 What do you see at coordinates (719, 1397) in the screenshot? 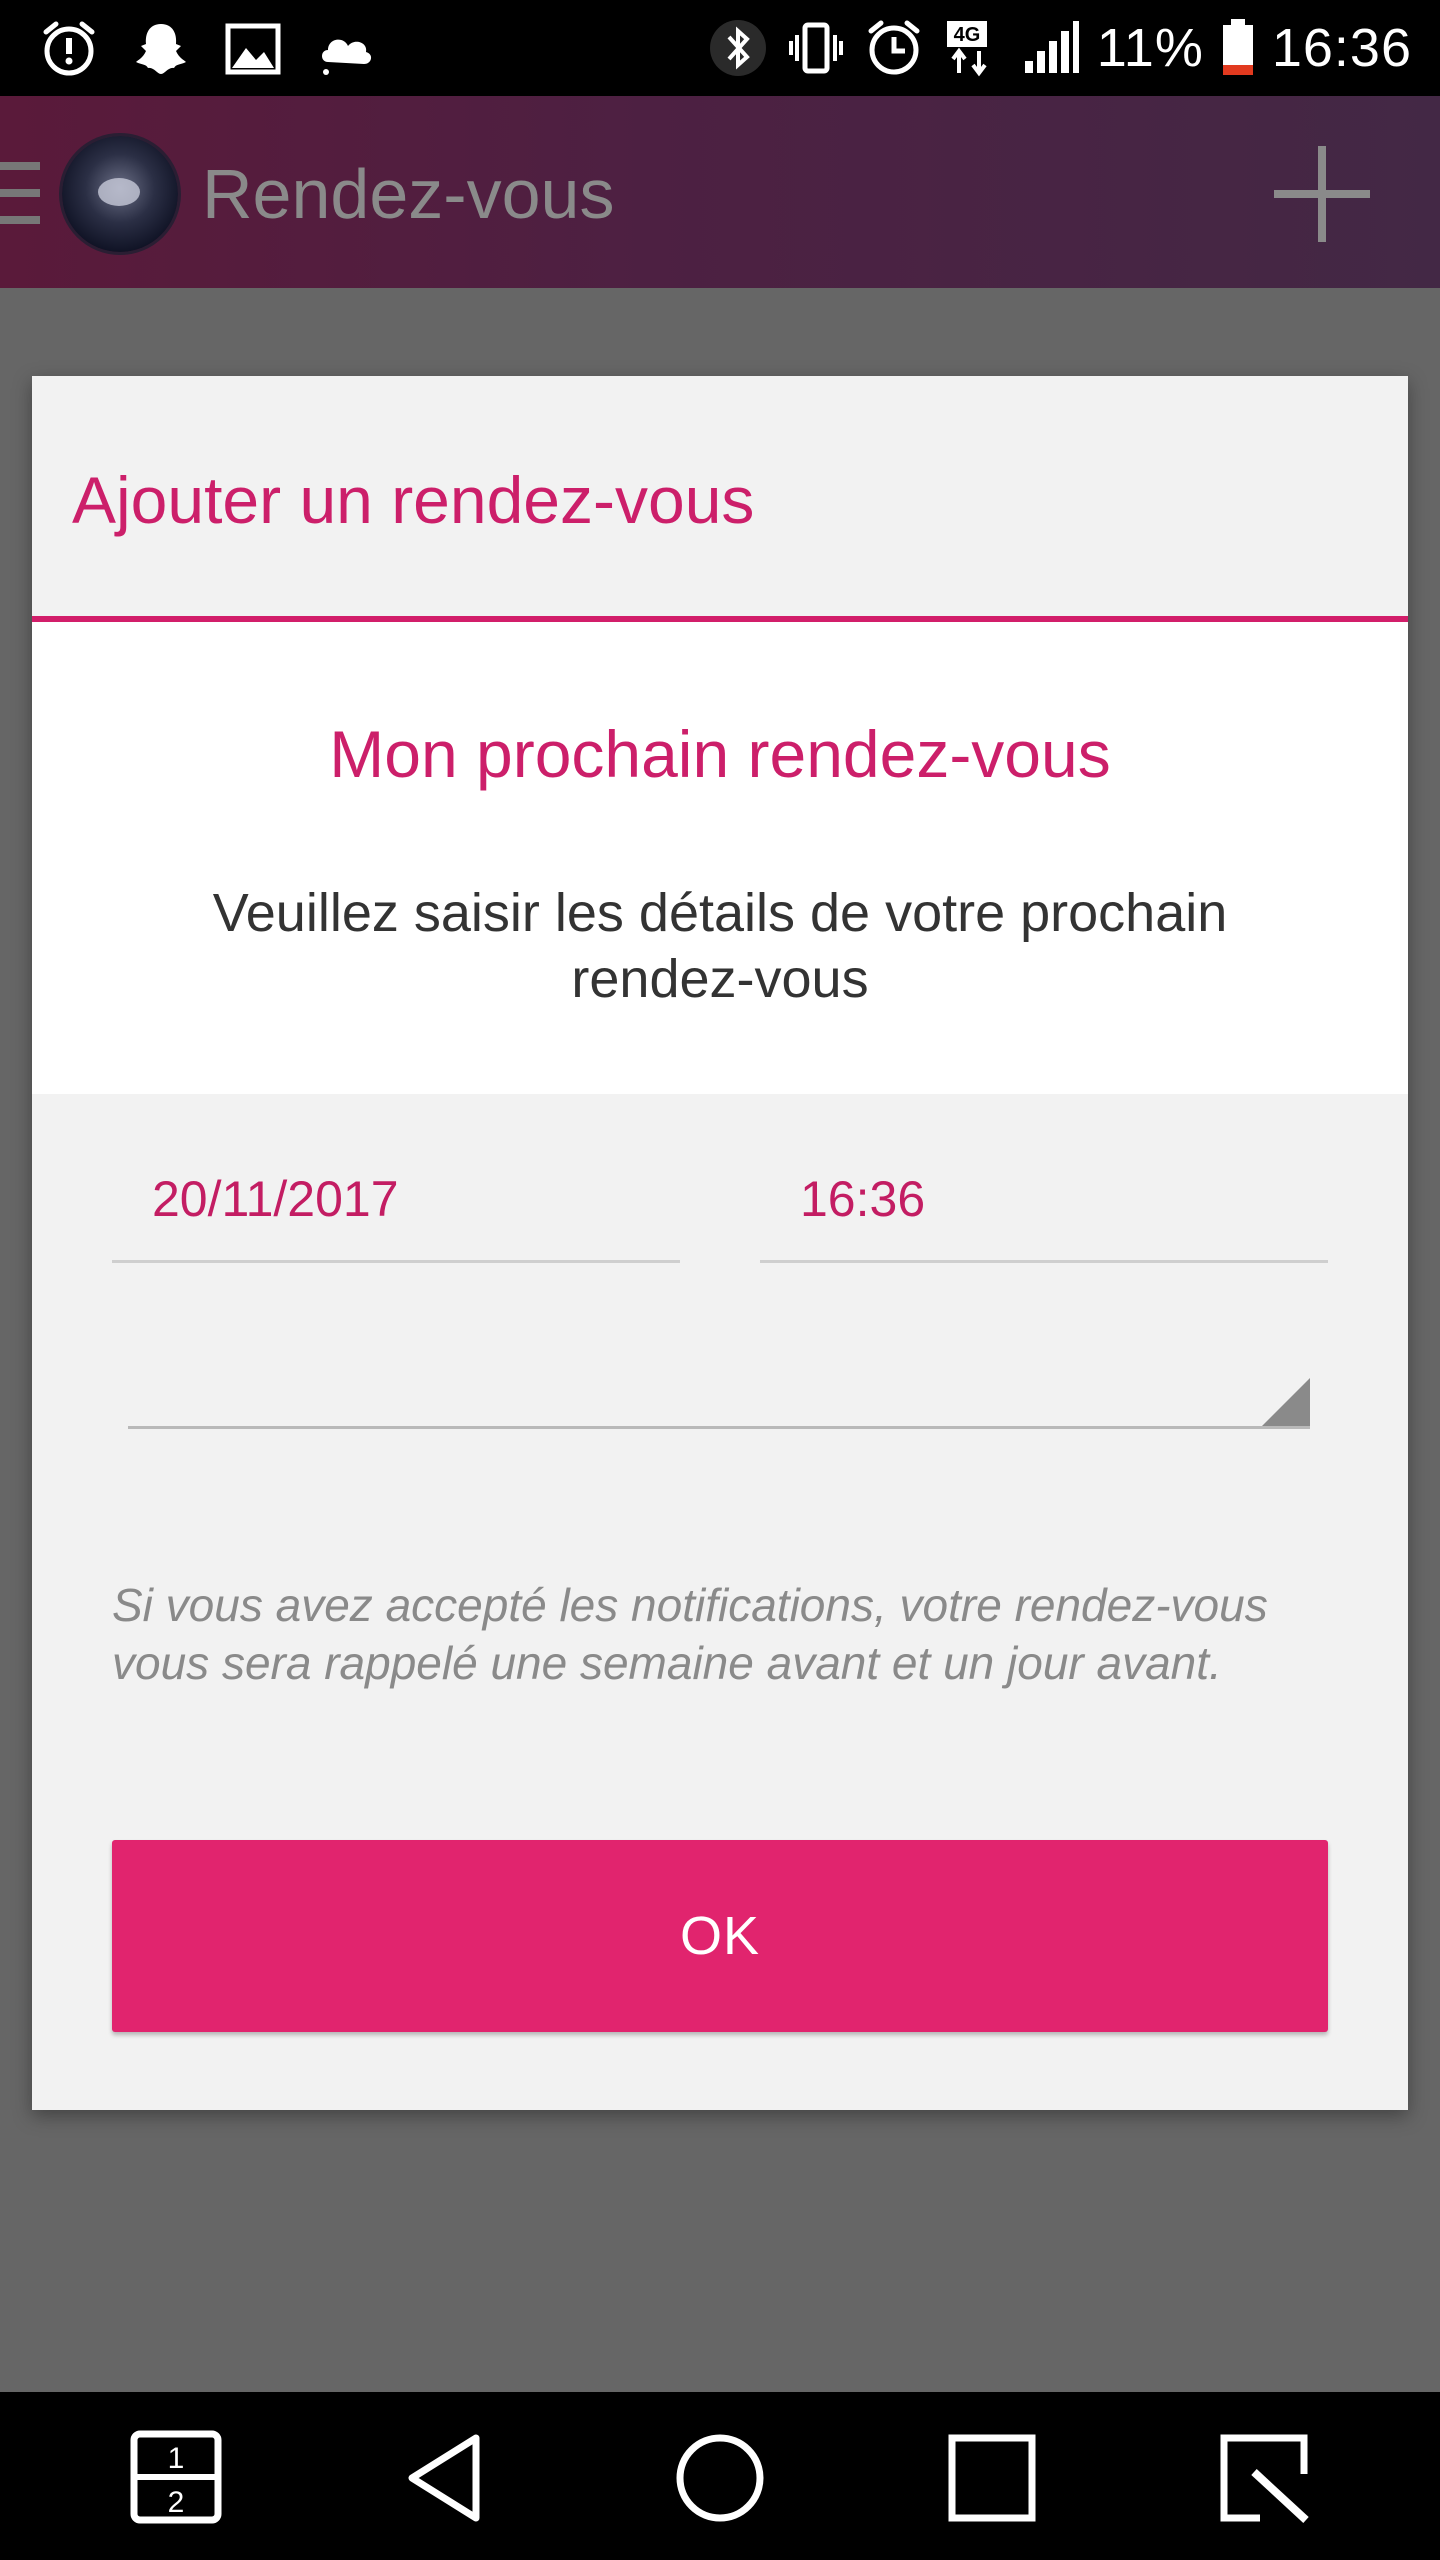
I see `appointment-type-select` at bounding box center [719, 1397].